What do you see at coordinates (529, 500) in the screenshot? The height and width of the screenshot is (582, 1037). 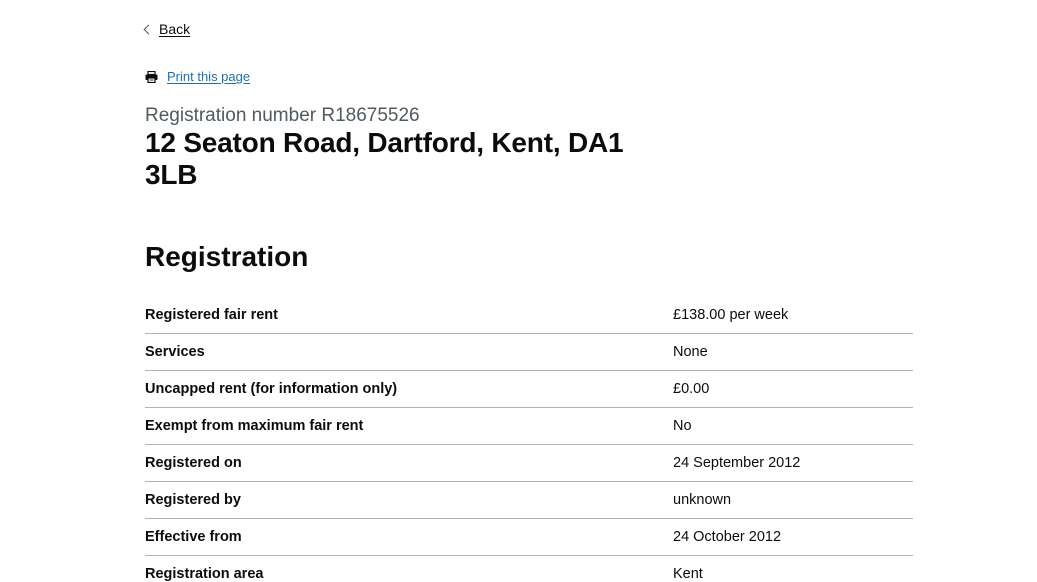 I see `summary-row: Registered by unknown` at bounding box center [529, 500].